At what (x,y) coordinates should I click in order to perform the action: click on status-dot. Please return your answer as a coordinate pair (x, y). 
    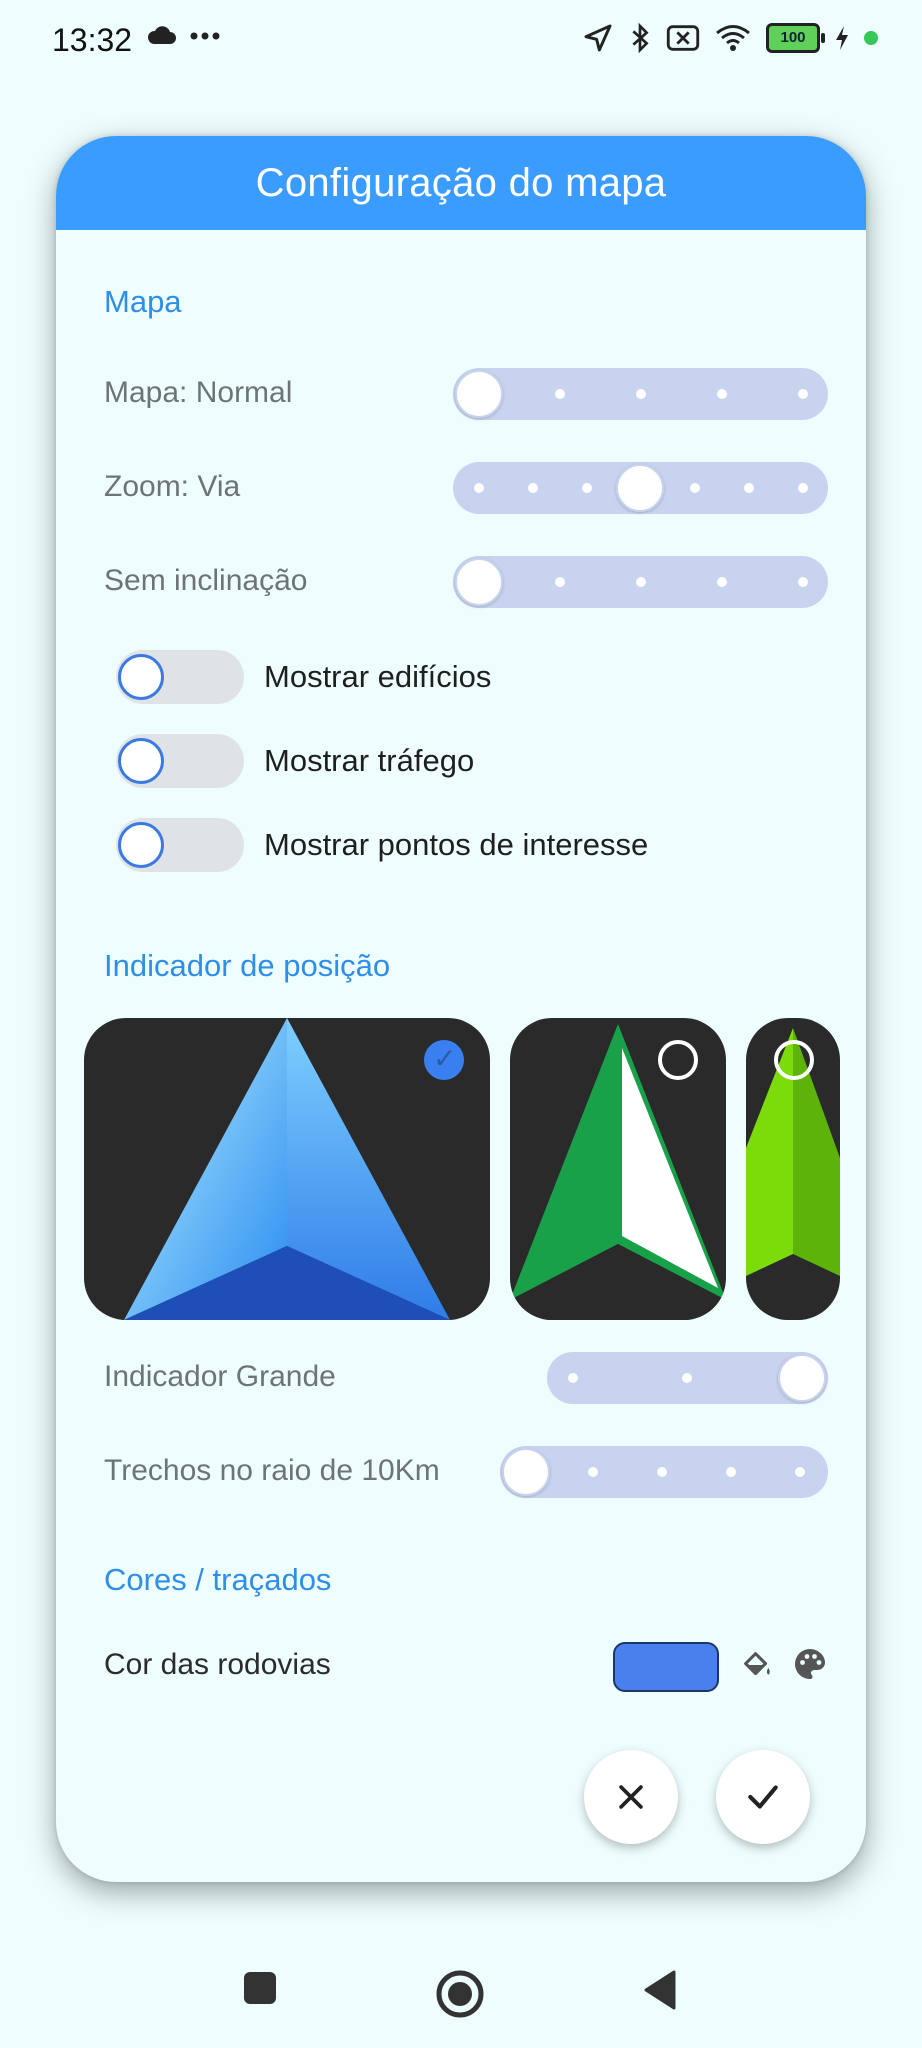
    Looking at the image, I should click on (871, 38).